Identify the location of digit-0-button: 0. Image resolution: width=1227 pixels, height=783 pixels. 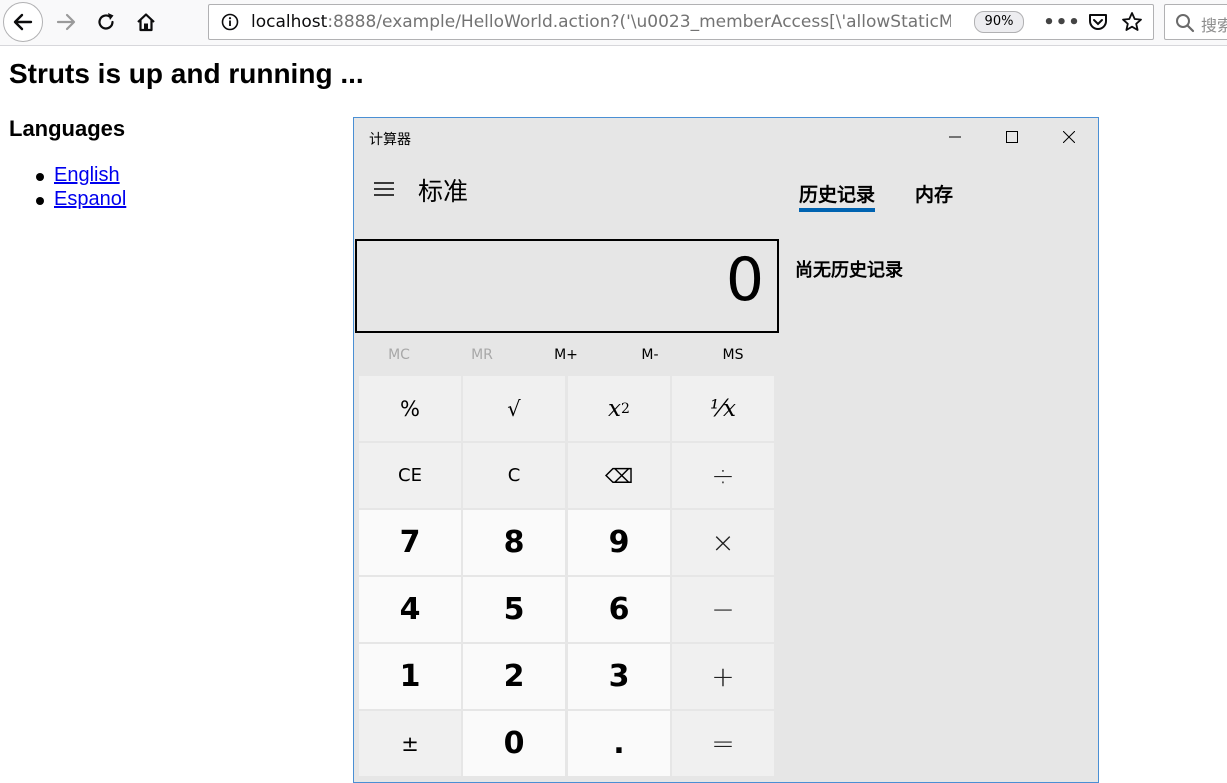
(514, 743).